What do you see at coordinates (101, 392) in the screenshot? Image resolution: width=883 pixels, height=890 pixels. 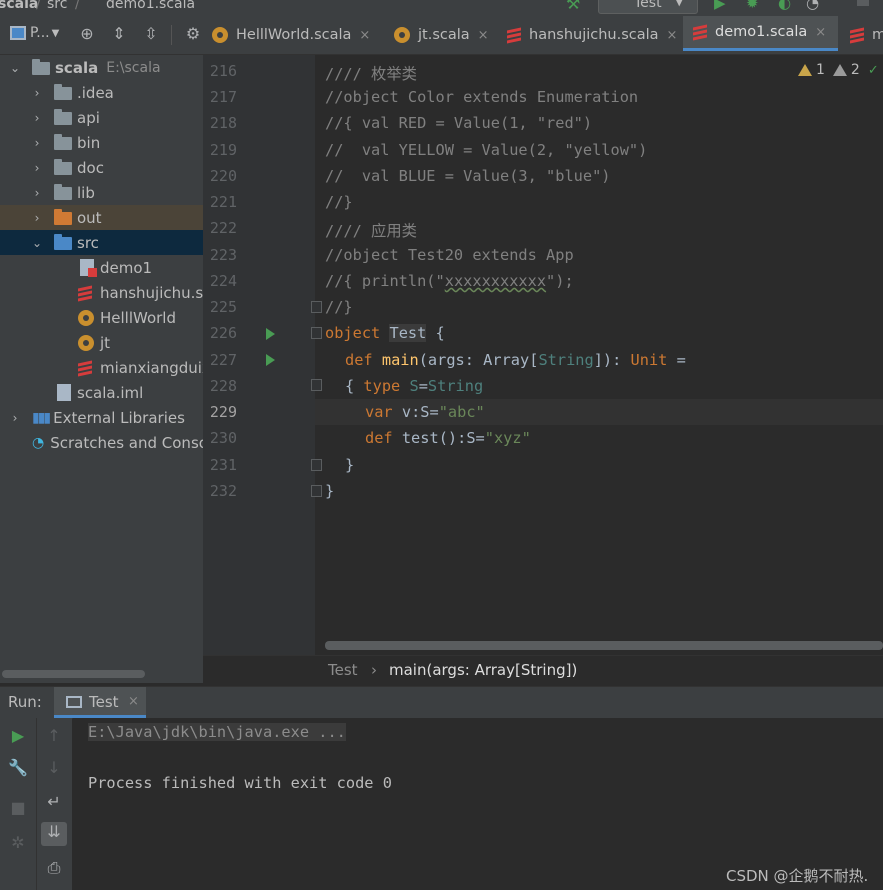 I see `tree-item-scala-iml: scala.iml` at bounding box center [101, 392].